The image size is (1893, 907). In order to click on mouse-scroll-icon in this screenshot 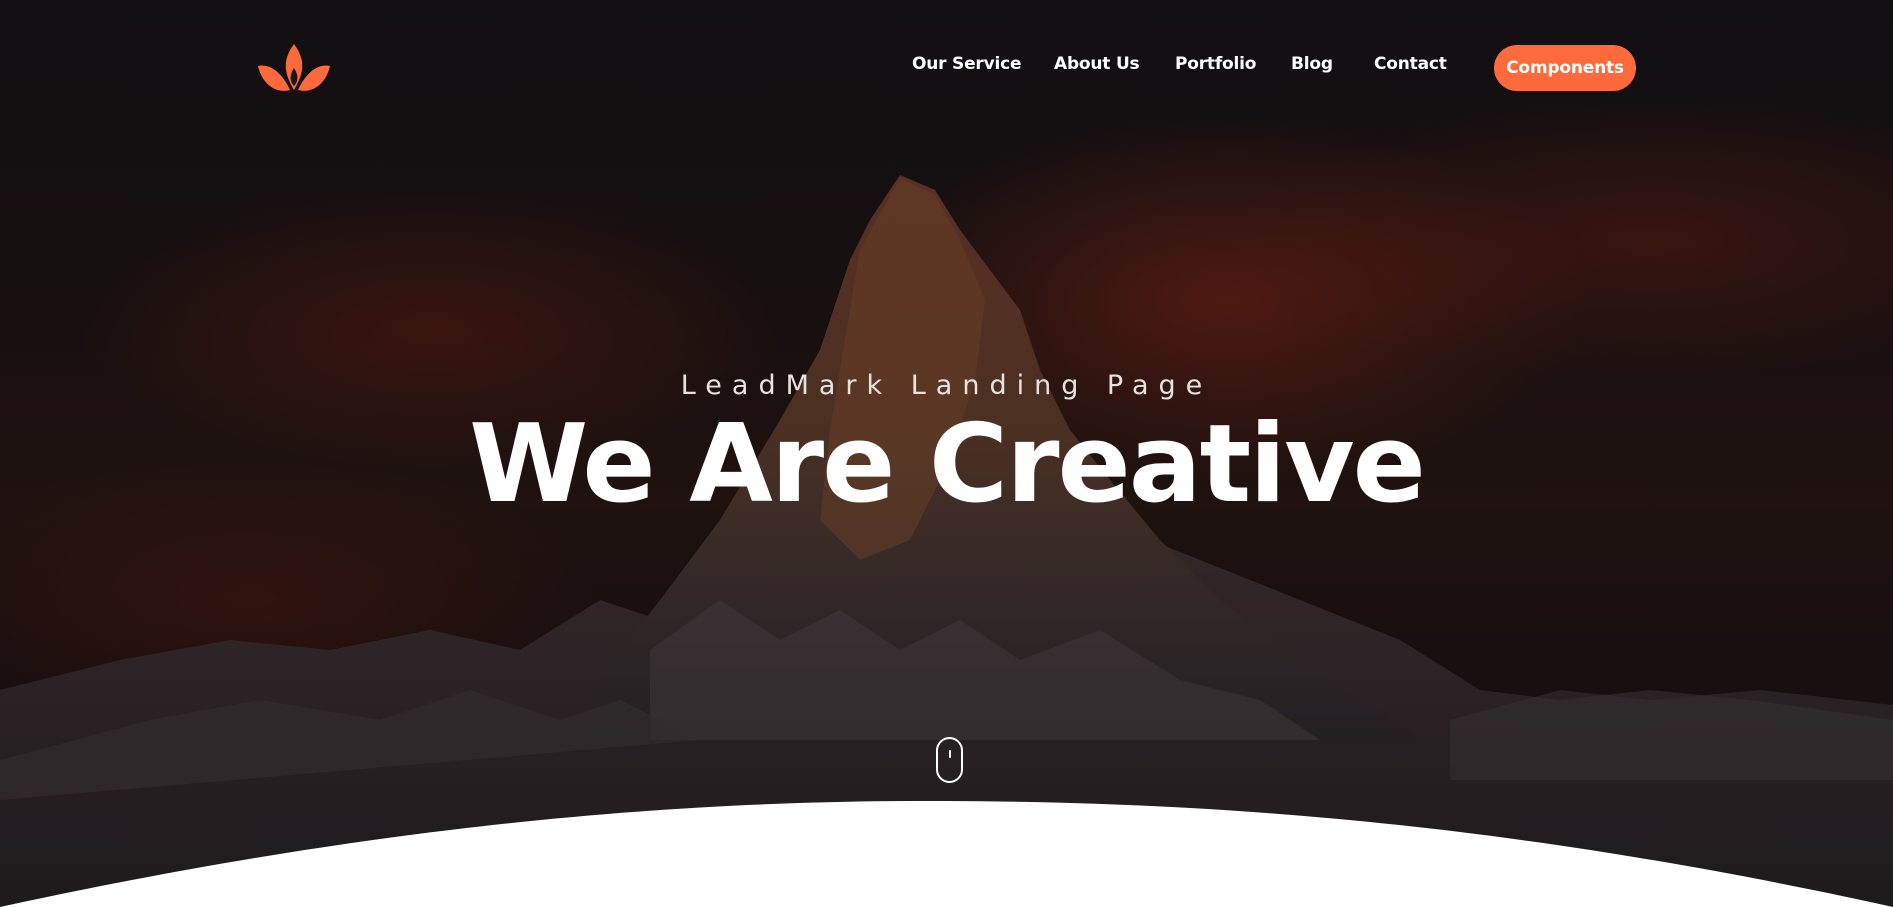, I will do `click(949, 760)`.